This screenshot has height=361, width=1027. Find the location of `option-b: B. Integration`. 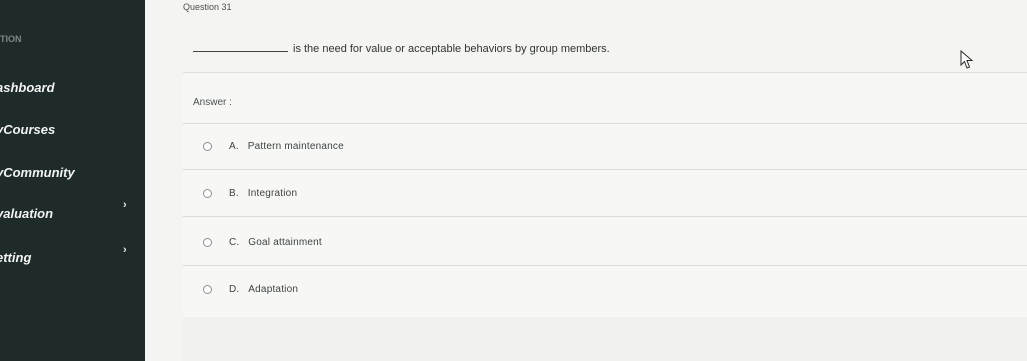

option-b: B. Integration is located at coordinates (250, 193).